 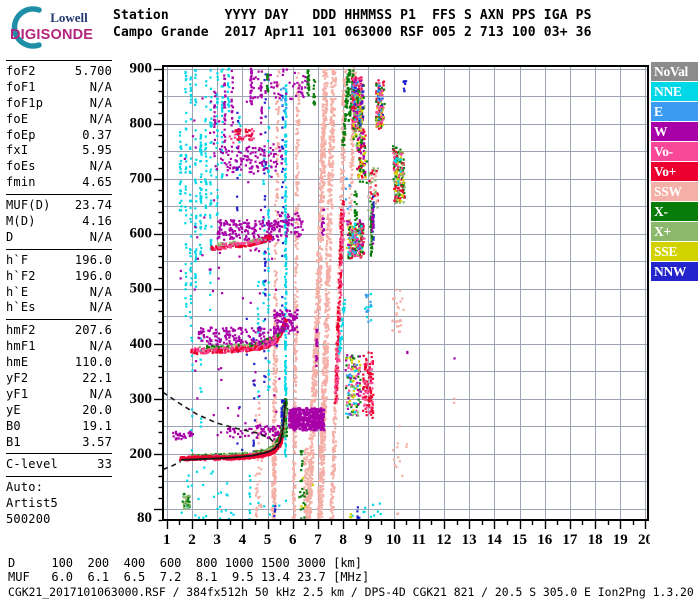 What do you see at coordinates (59, 379) in the screenshot?
I see `param-row: yF2 22.1` at bounding box center [59, 379].